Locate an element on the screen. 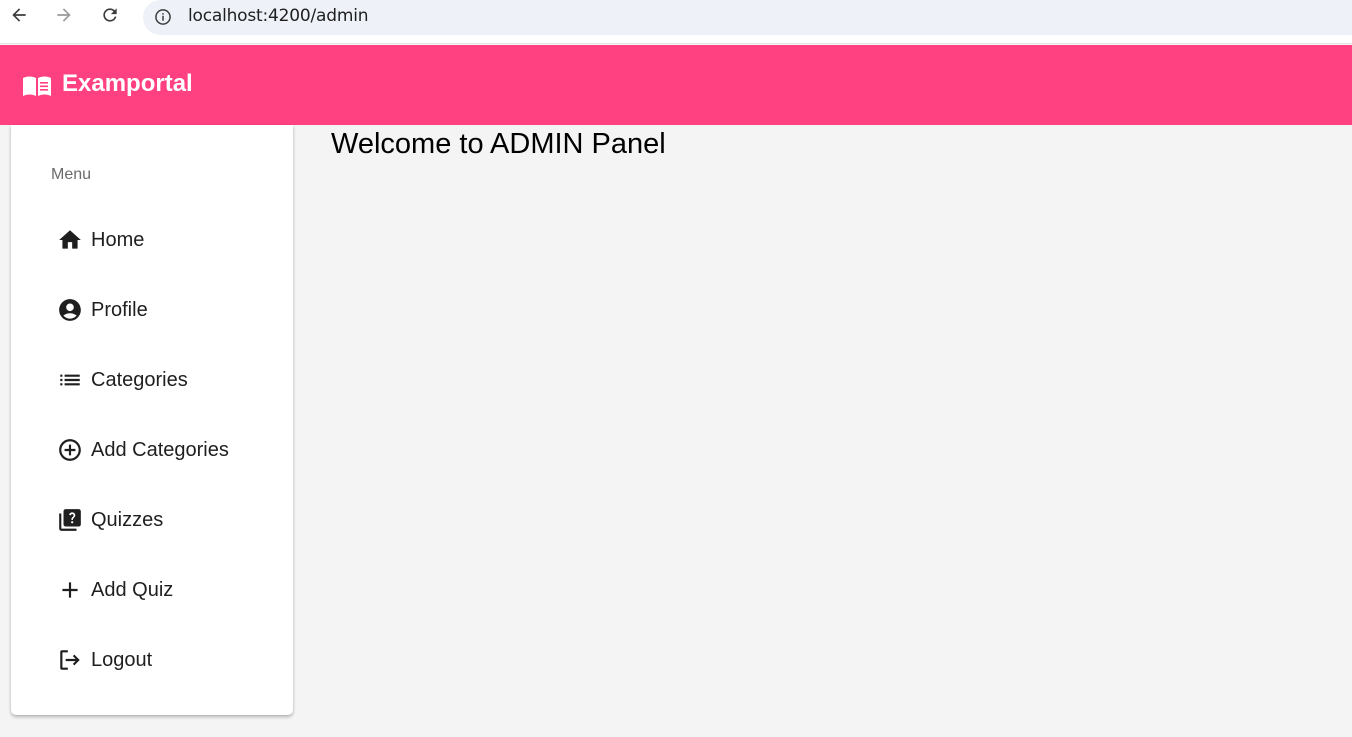 This screenshot has width=1352, height=737. sidebar-item-profile: Profile is located at coordinates (152, 310).